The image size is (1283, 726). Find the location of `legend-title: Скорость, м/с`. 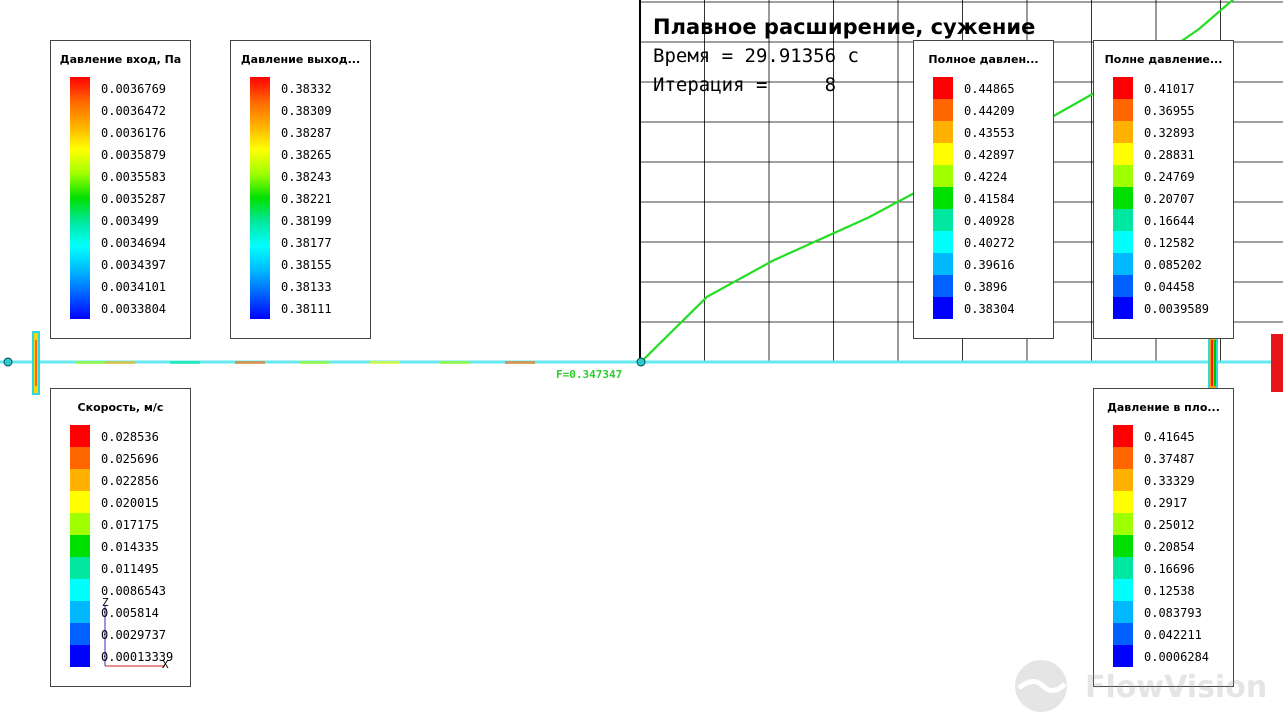

legend-title: Скорость, м/с is located at coordinates (120, 407).